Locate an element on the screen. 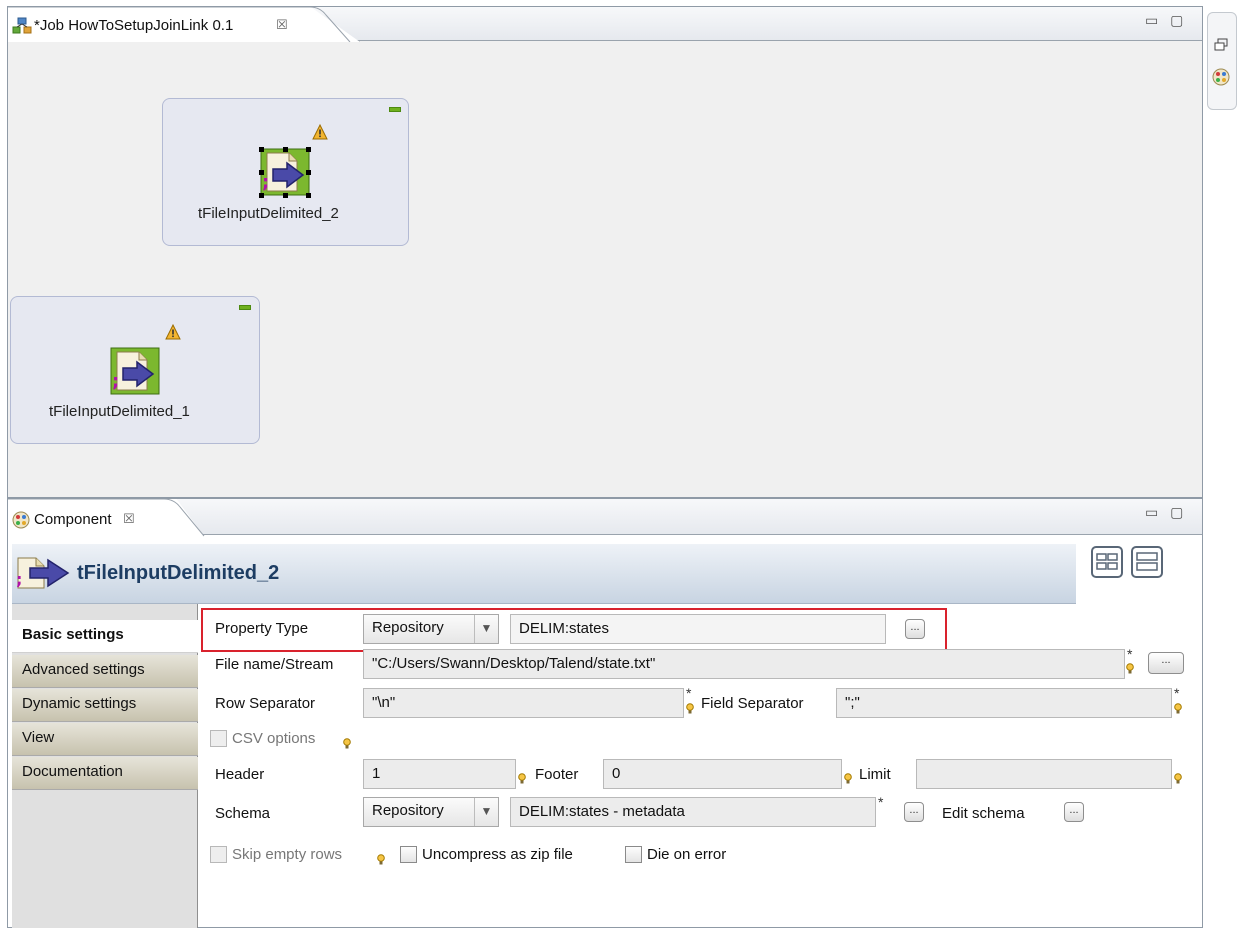 This screenshot has height=928, width=1240. header-field: 1 is located at coordinates (439, 774).